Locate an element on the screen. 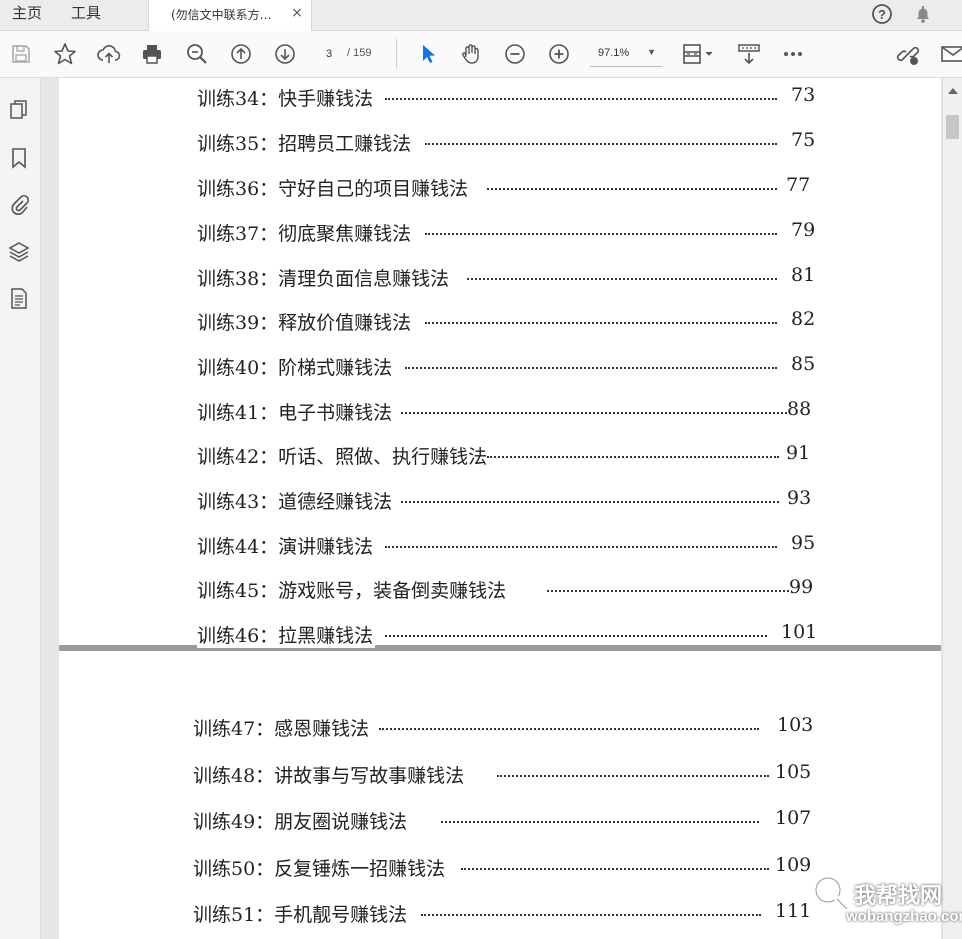  email-icon is located at coordinates (951, 54).